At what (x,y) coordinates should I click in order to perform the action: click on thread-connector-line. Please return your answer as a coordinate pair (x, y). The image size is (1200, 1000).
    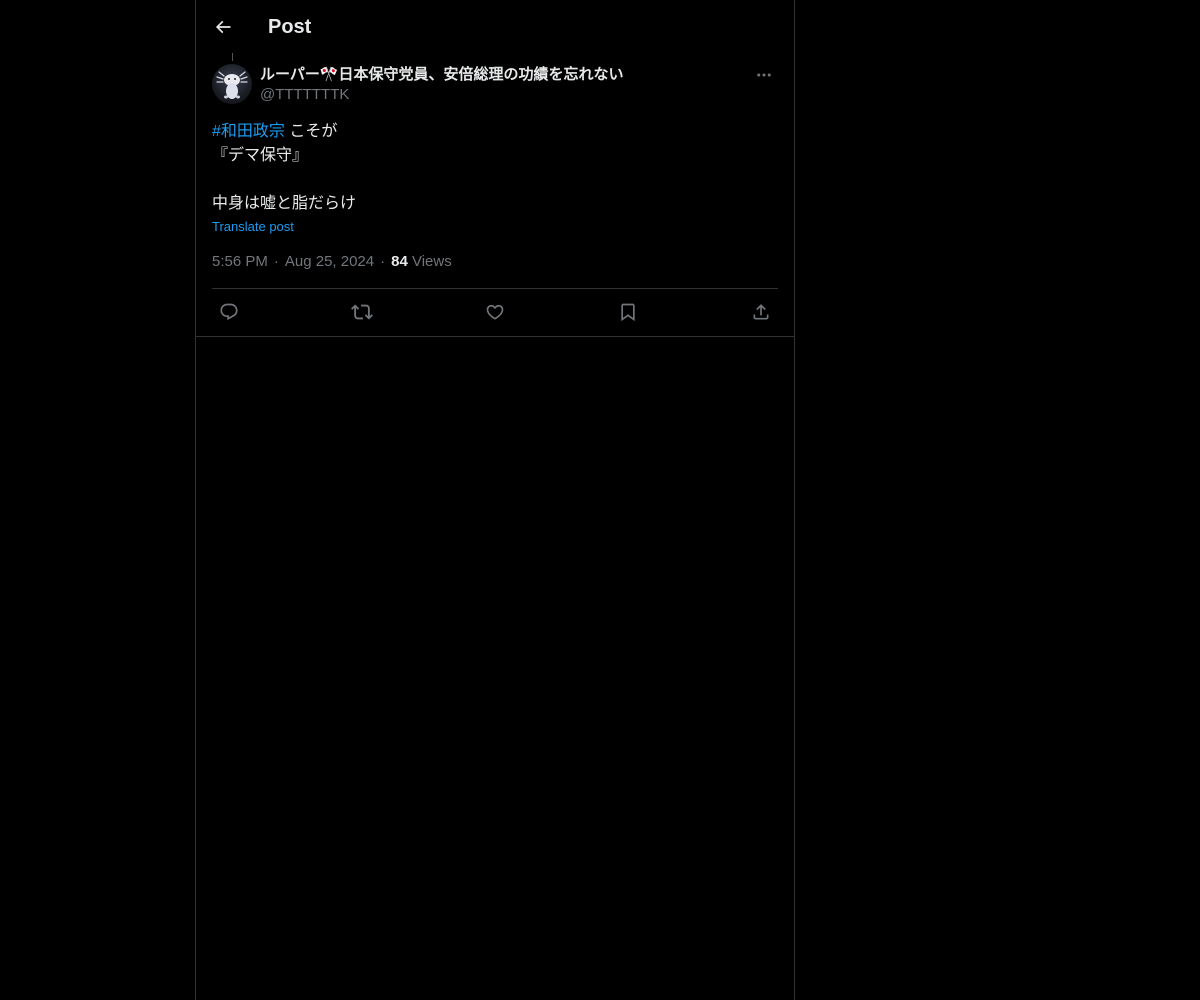
    Looking at the image, I should click on (232, 57).